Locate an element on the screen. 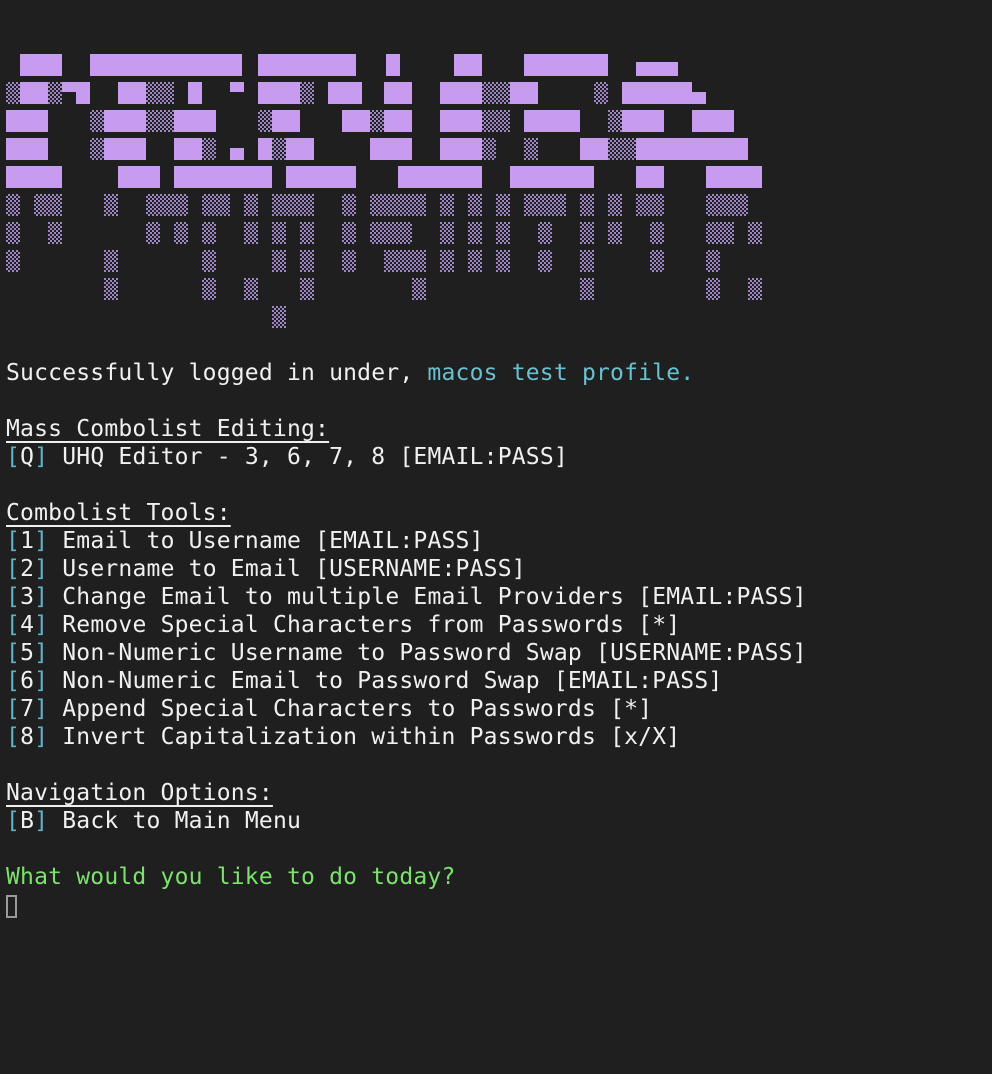 The image size is (992, 1074). menu-option-1: [1] Email to Username [EMAIL:PASS] is located at coordinates (496, 541).